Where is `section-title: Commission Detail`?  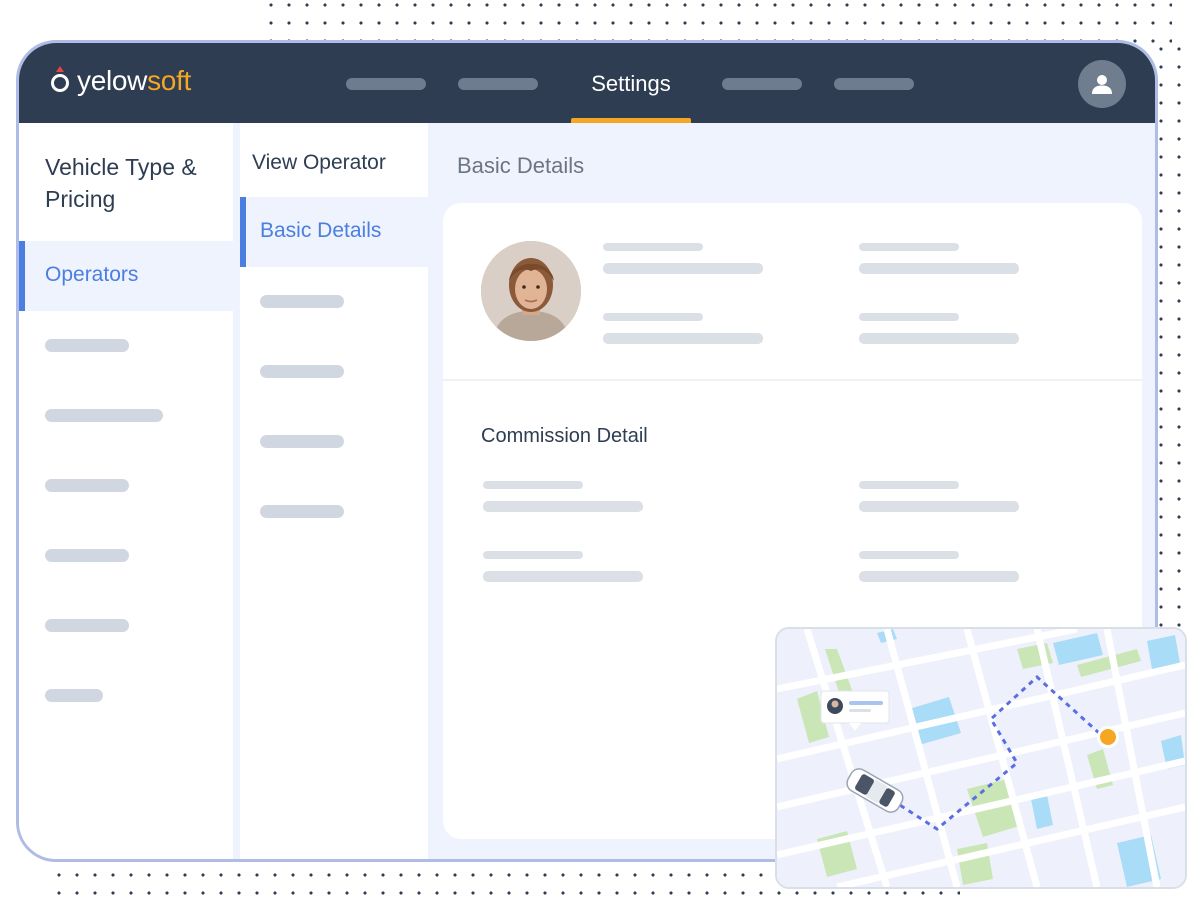
section-title: Commission Detail is located at coordinates (564, 436).